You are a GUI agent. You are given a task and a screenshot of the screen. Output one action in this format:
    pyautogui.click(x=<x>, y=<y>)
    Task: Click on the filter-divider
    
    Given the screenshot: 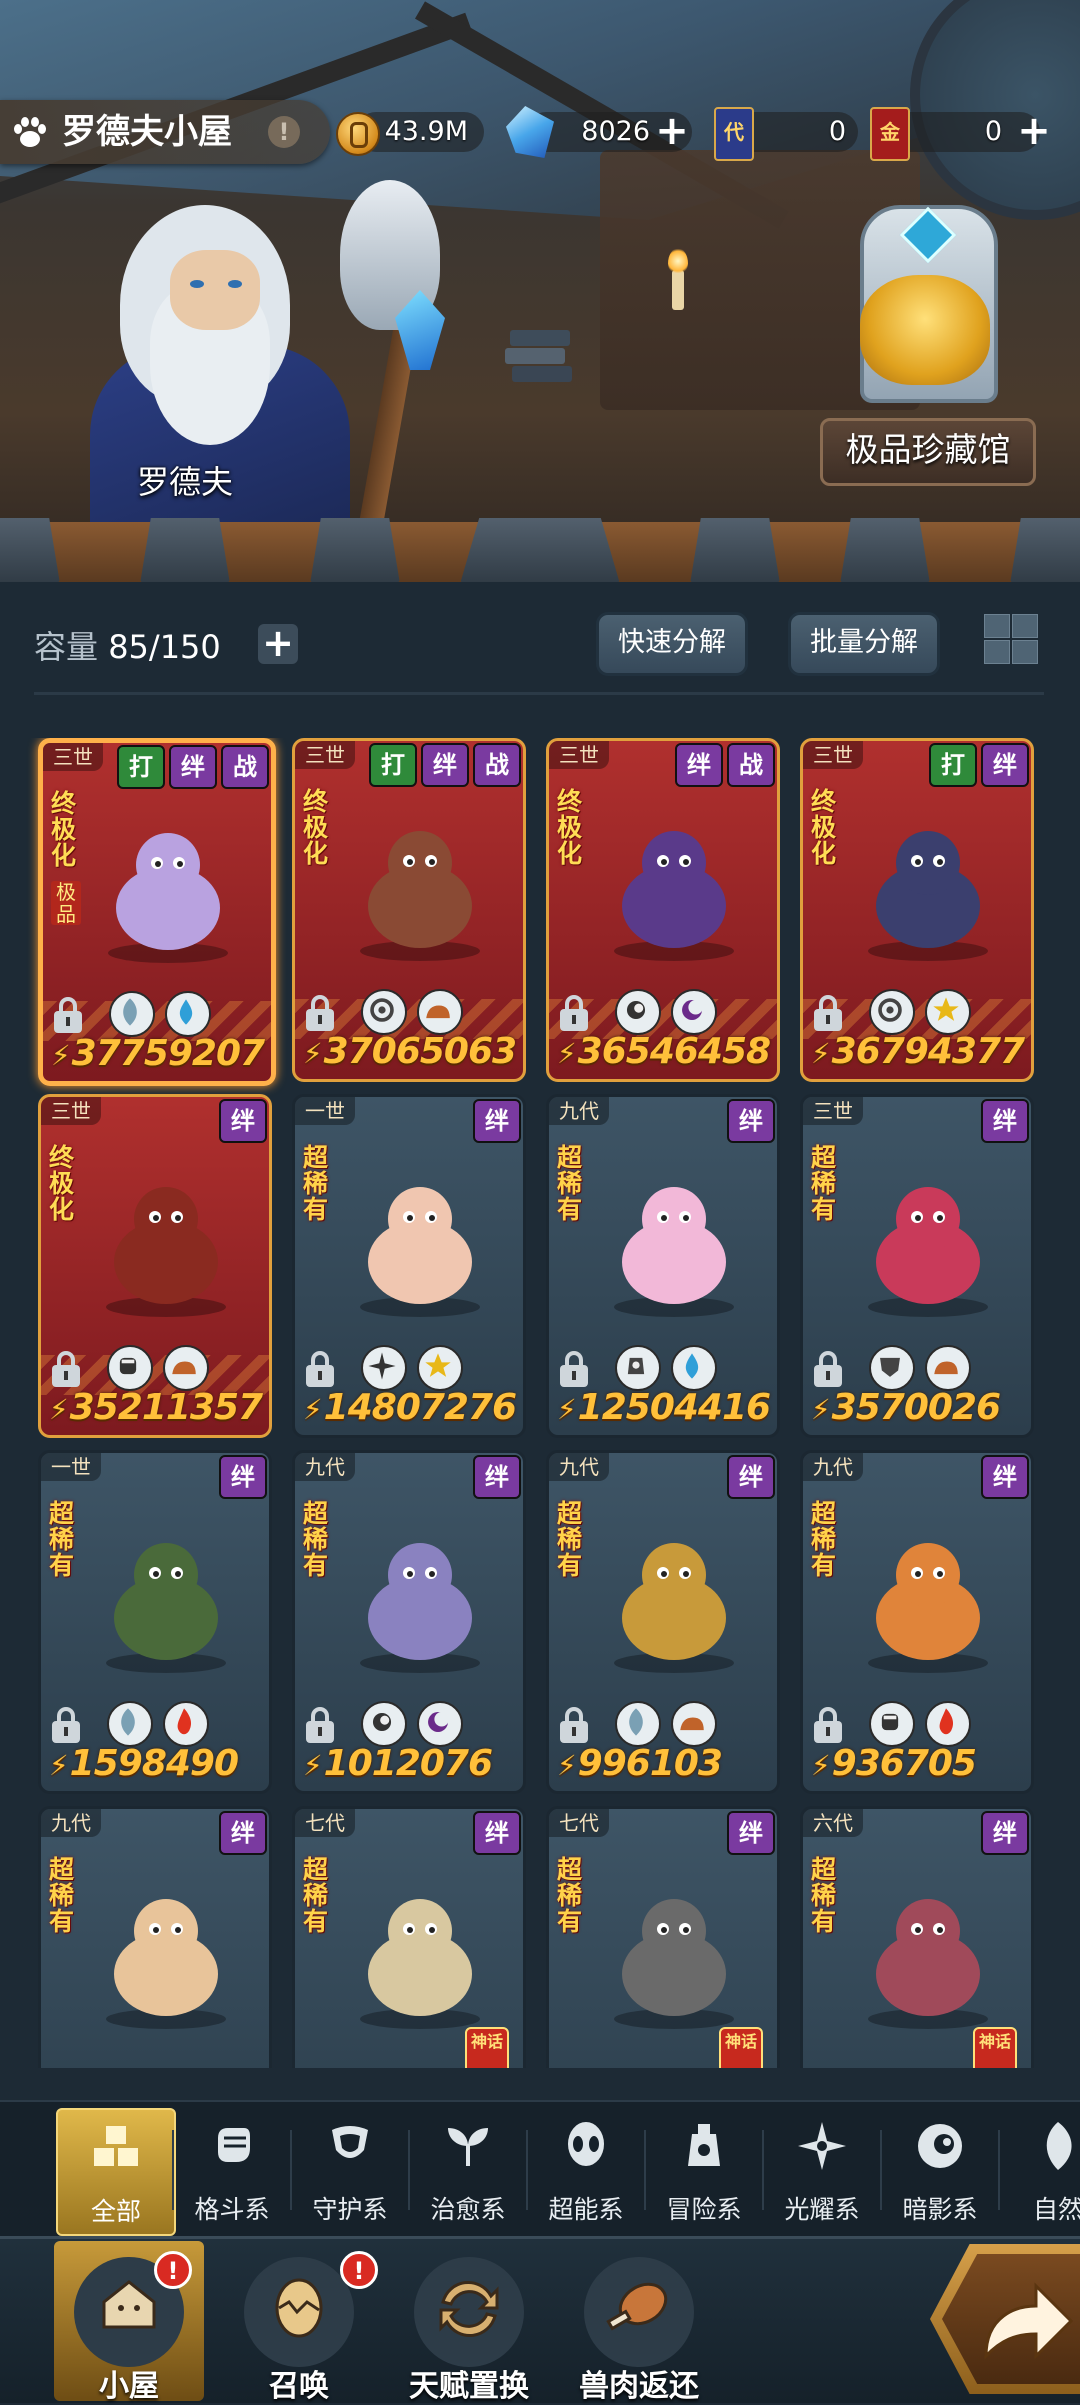 What is the action you would take?
    pyautogui.click(x=291, y=2170)
    